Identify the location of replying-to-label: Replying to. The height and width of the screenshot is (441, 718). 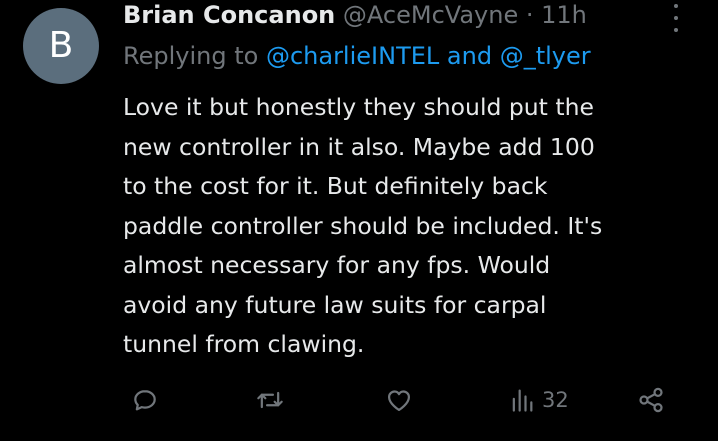
(191, 56).